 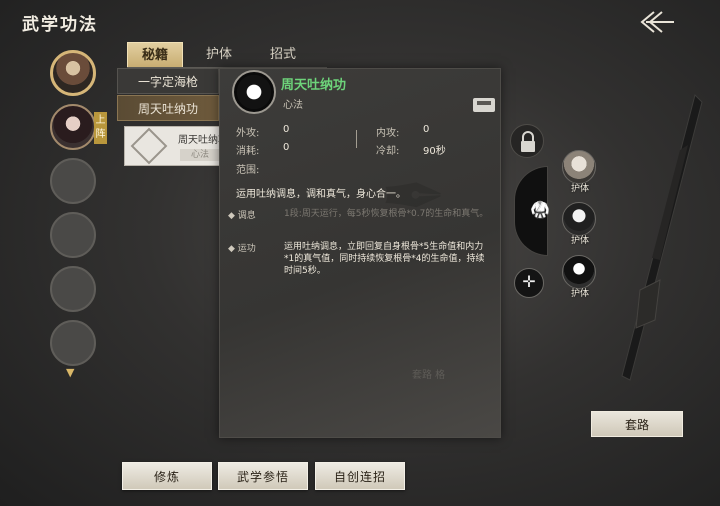 I want to click on card-skill-name: 周天吐纳功, so click(x=200, y=140).